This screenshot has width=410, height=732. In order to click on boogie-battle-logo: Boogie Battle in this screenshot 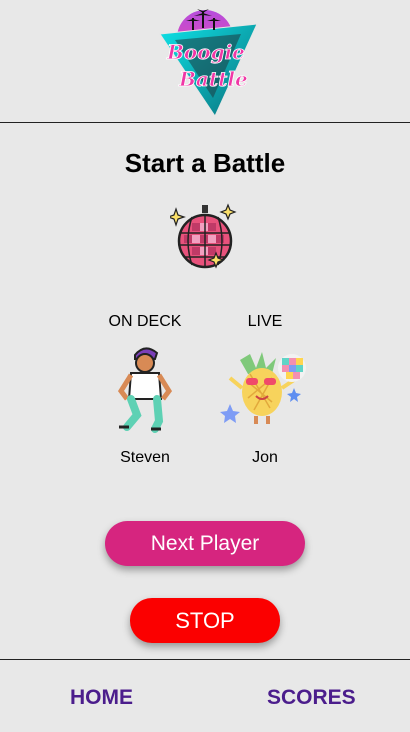, I will do `click(208, 63)`.